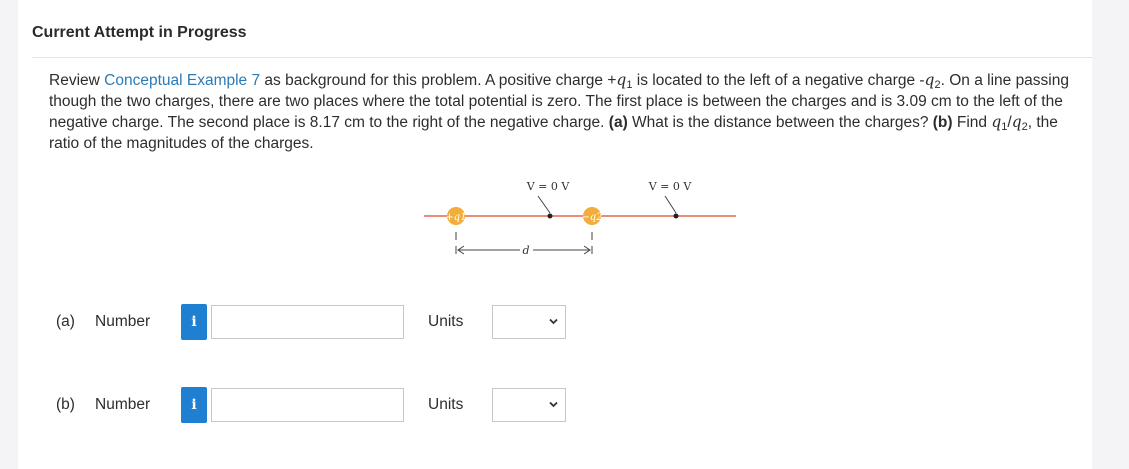 This screenshot has height=469, width=1129. What do you see at coordinates (942, 122) in the screenshot?
I see `part-b-label: (b)` at bounding box center [942, 122].